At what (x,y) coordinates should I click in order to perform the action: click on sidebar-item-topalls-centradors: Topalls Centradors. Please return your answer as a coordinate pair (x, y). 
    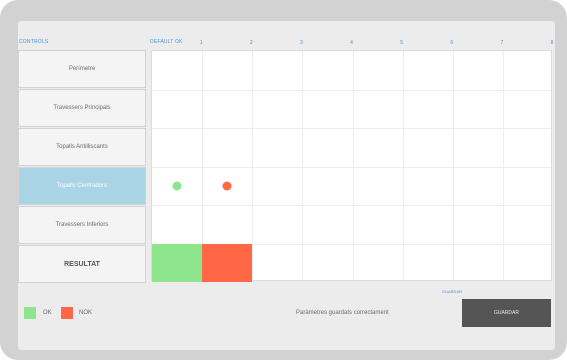
    Looking at the image, I should click on (82, 186).